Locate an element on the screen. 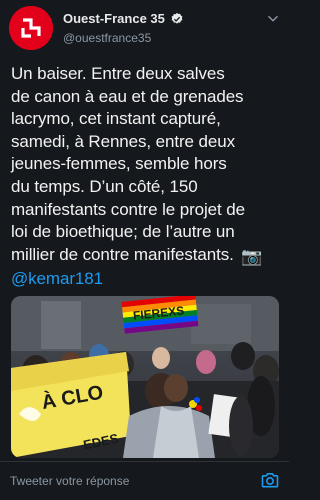 This screenshot has width=320, height=500. ouest-france-logo-icon is located at coordinates (31, 28).